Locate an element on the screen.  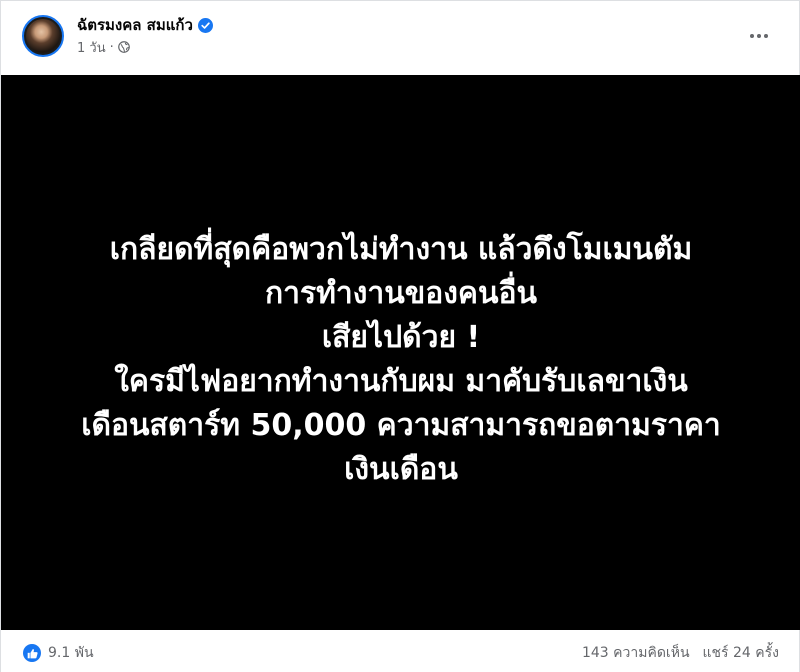
verified-badge-icon is located at coordinates (205, 25).